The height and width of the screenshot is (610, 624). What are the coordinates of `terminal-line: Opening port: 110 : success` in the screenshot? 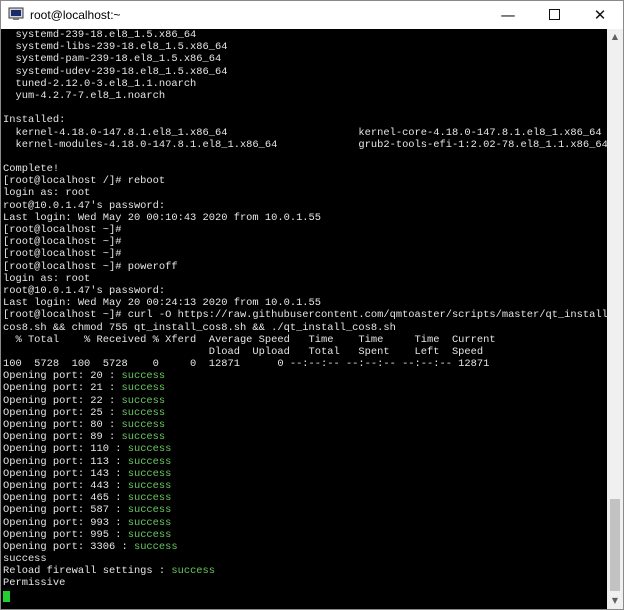 It's located at (305, 449).